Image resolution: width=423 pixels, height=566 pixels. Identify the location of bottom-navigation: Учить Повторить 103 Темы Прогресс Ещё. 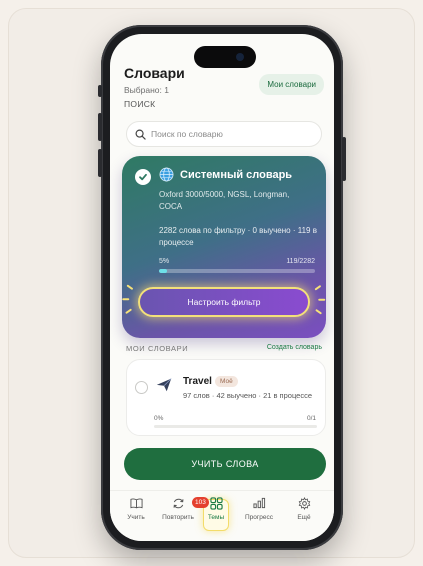
(222, 515).